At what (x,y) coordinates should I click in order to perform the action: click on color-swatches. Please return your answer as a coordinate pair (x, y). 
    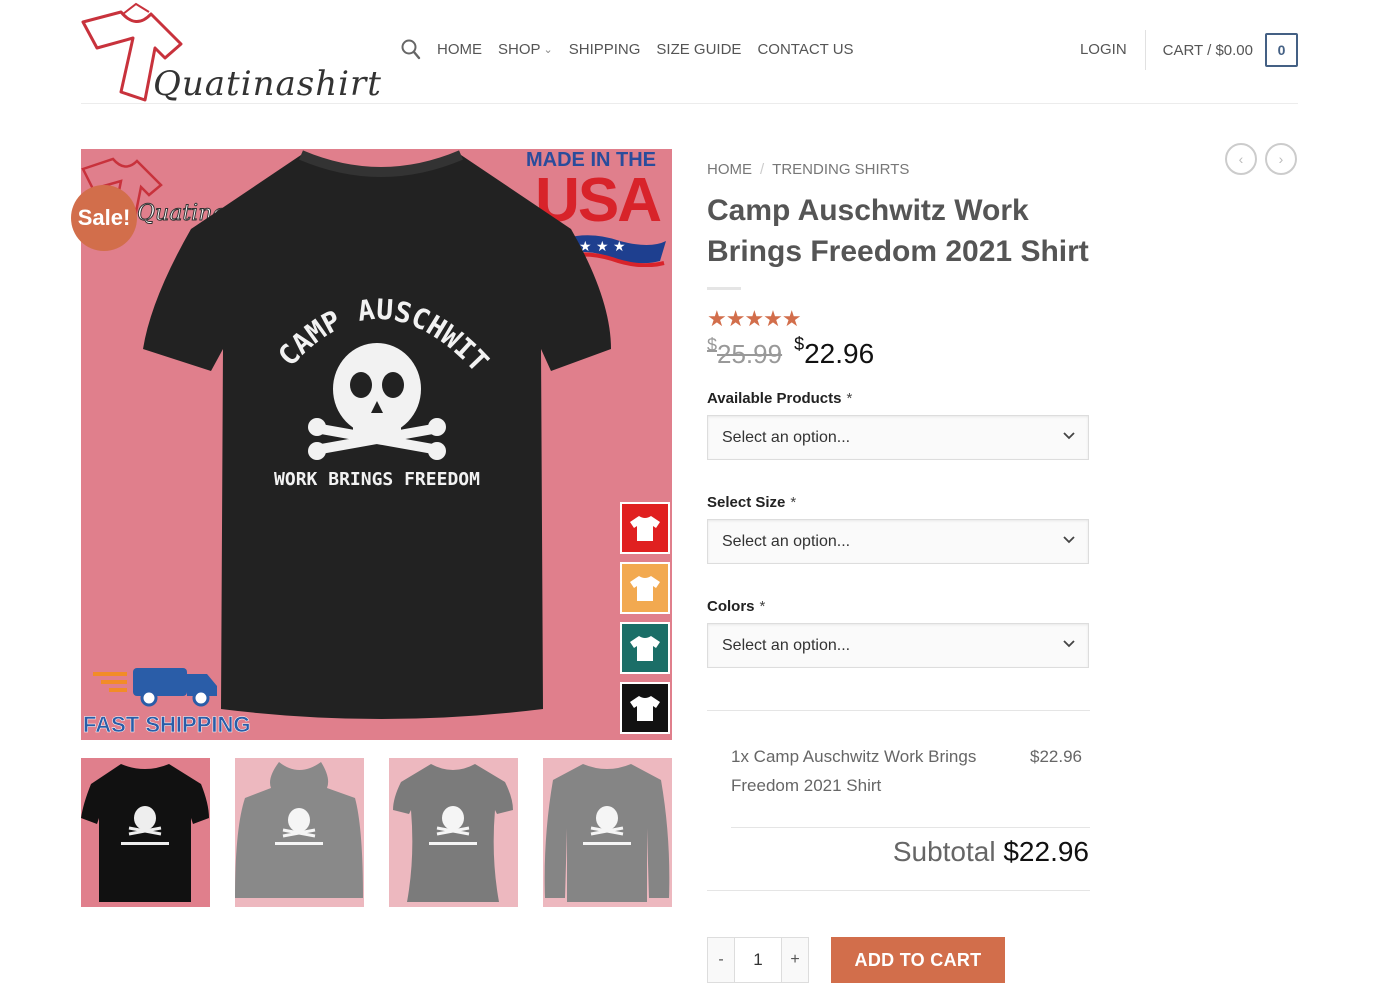
    Looking at the image, I should click on (645, 618).